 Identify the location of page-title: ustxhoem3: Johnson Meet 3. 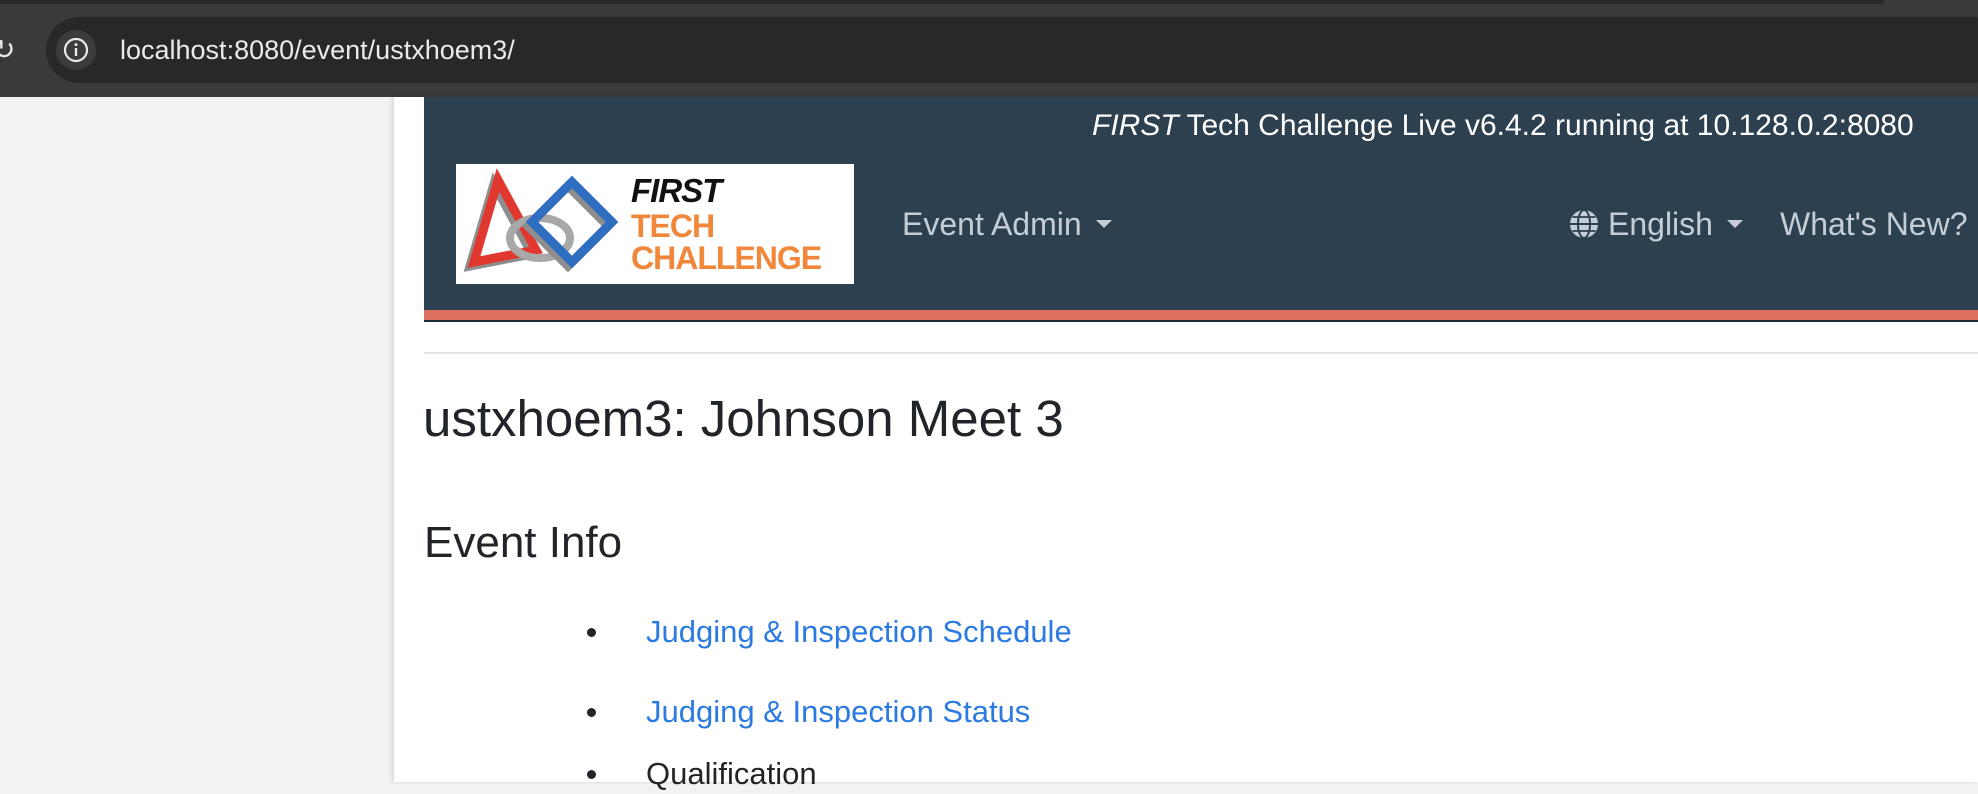
(743, 418).